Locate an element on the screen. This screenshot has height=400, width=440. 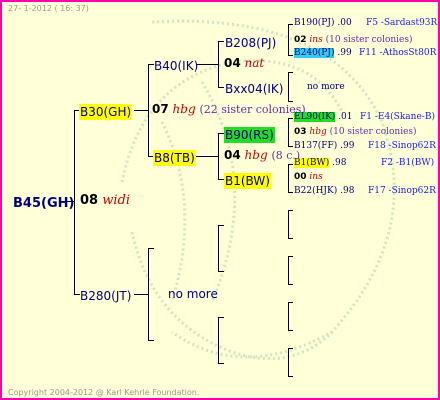
gen3-1-year: 04 is located at coordinates (232, 63).